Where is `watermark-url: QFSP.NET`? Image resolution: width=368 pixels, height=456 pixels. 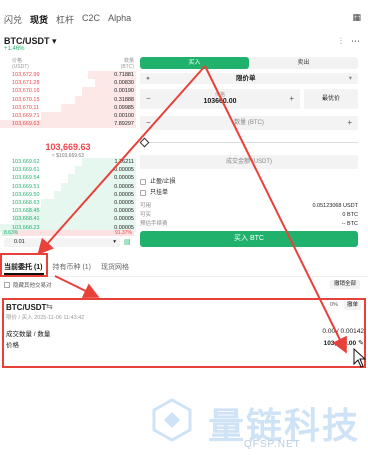 watermark-url: QFSP.NET is located at coordinates (272, 444).